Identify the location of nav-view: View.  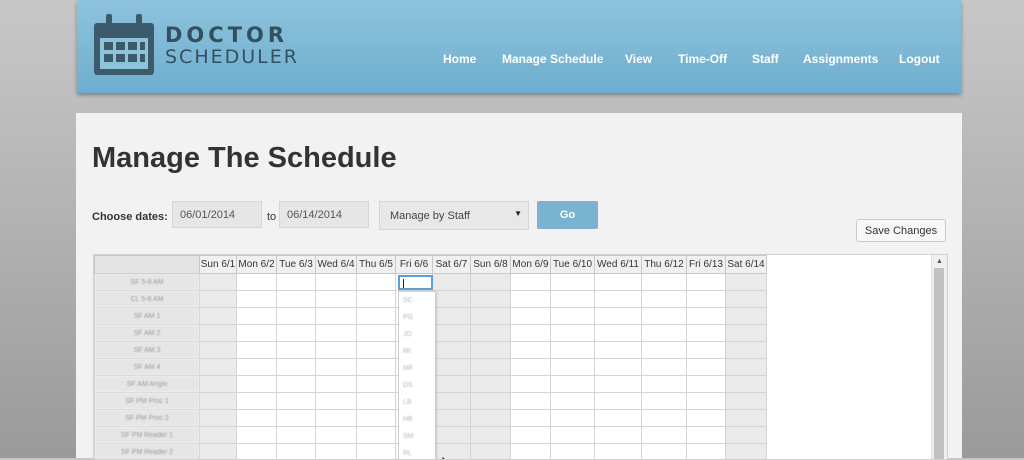
(638, 59).